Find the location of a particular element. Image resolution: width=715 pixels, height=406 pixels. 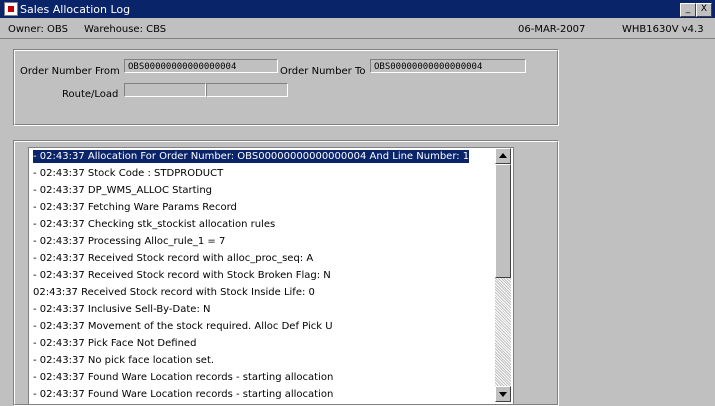

log-item: - 02:43:37 Processing Alloc_rule_1 = 7 is located at coordinates (262, 241).